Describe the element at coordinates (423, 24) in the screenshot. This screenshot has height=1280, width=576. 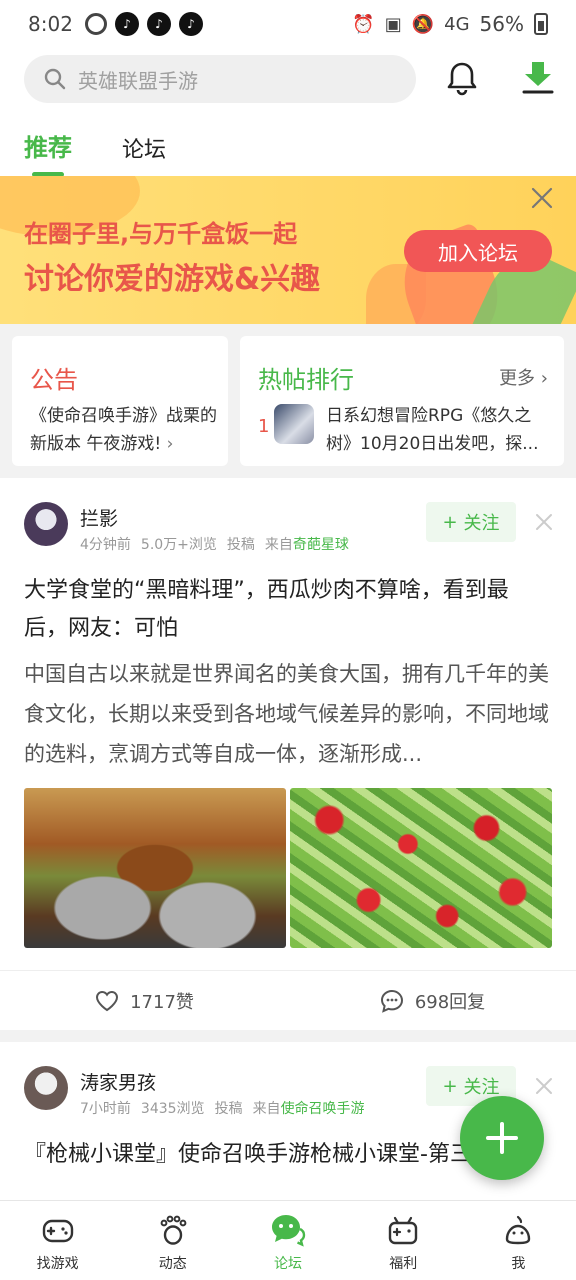
I see `mute-icon: 🔕` at that location.